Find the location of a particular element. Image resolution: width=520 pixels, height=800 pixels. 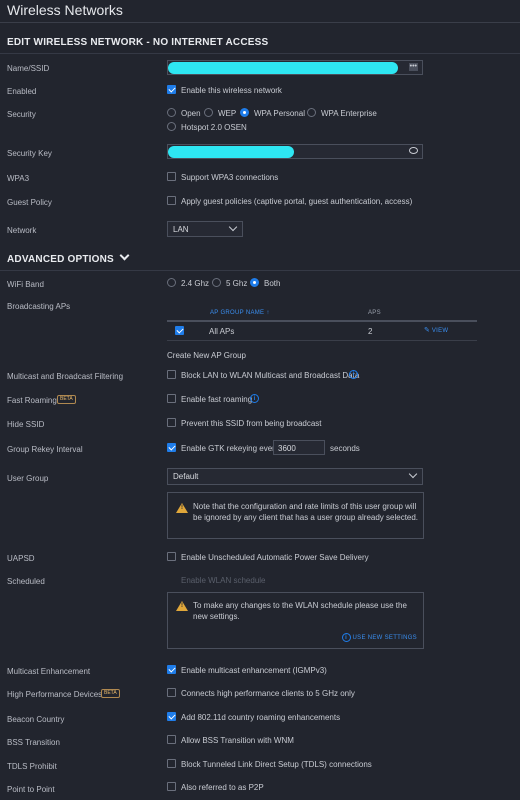

eye-icon is located at coordinates (413, 150).